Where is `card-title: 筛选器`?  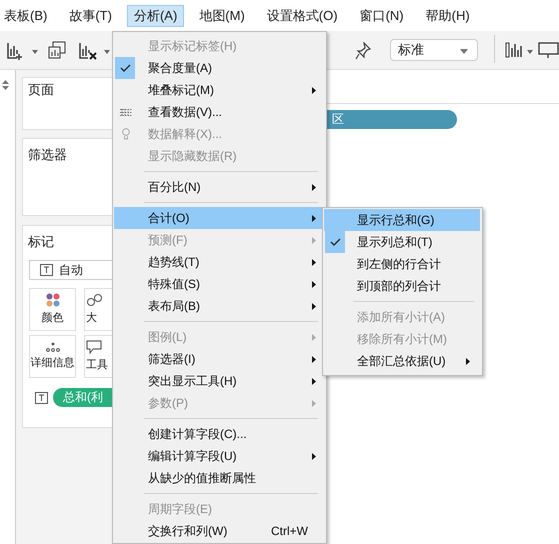 card-title: 筛选器 is located at coordinates (47, 155).